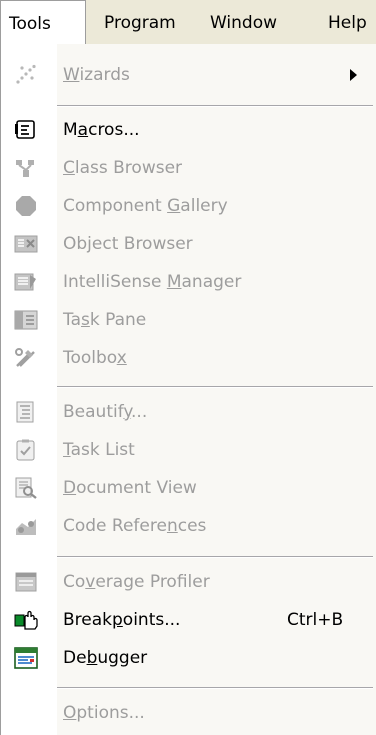 The height and width of the screenshot is (735, 376). Describe the element at coordinates (347, 22) in the screenshot. I see `menu-help: Help` at that location.